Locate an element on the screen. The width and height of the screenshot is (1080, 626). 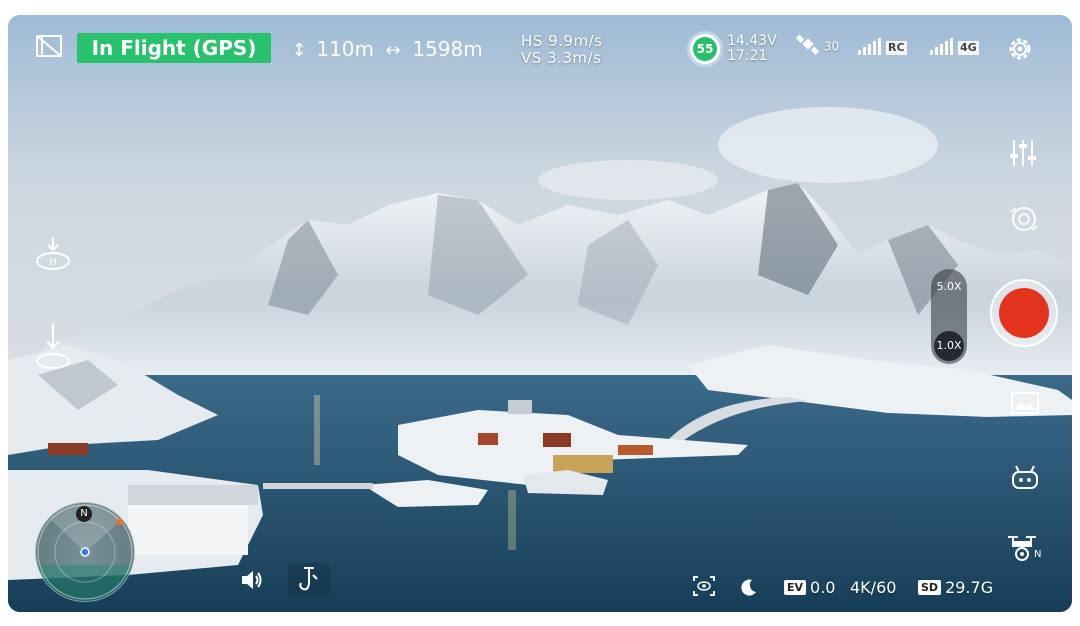
battery-details: 14.43V 17:21 is located at coordinates (752, 49).